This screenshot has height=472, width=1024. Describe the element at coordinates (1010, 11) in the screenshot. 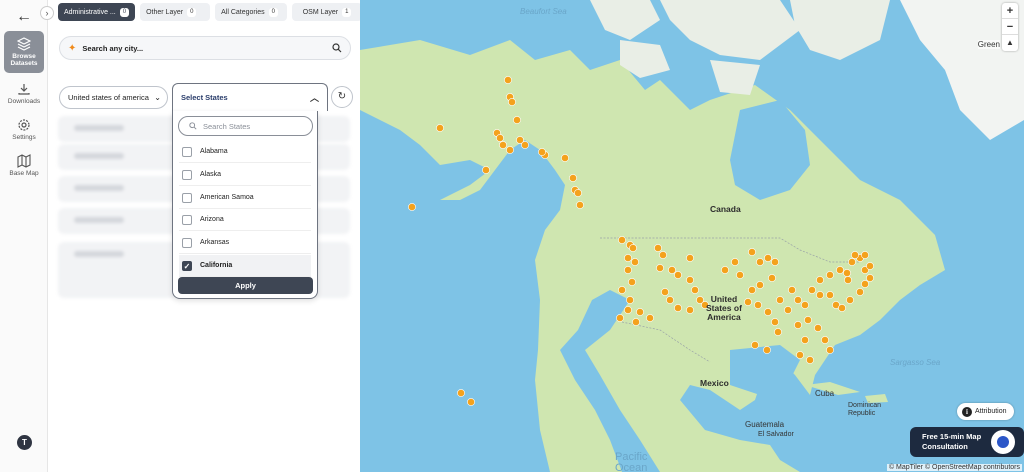

I see `zoom-in-button: +` at that location.